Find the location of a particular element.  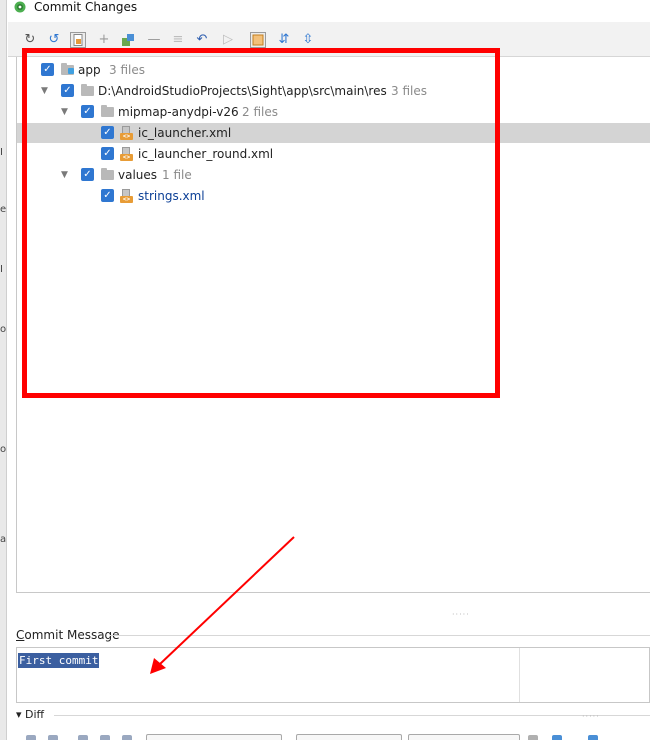

commit-message-text: First commit is located at coordinates (59, 660).